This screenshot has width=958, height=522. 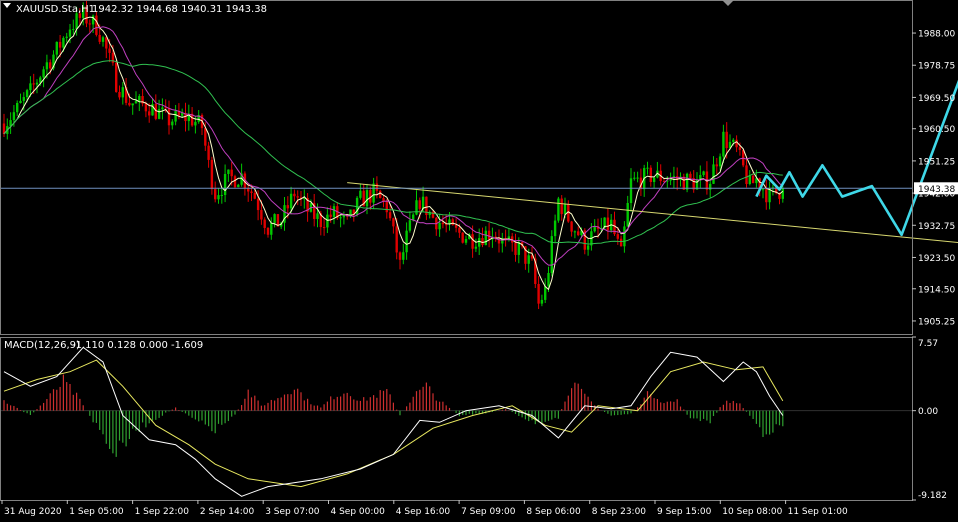 I want to click on price-tick-label: 1932.75, so click(x=936, y=227).